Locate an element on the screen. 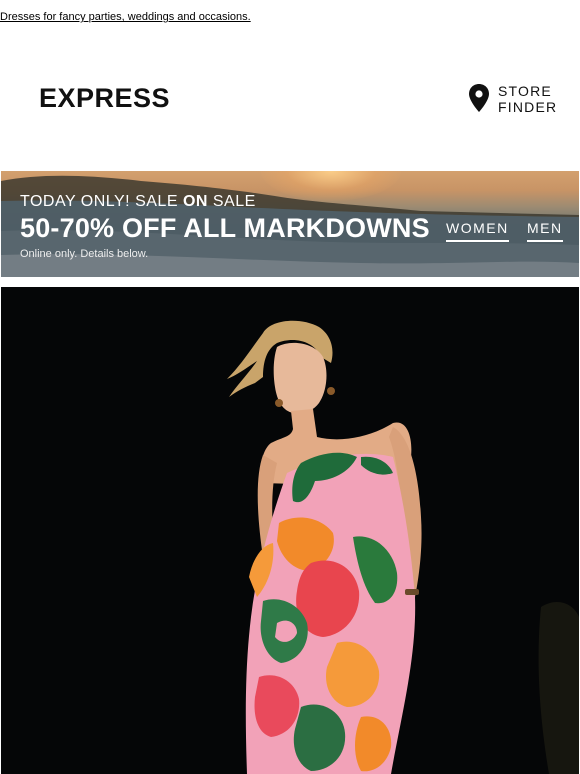  banner-top-prefix: TODAY ONLY! SALE is located at coordinates (101, 201).